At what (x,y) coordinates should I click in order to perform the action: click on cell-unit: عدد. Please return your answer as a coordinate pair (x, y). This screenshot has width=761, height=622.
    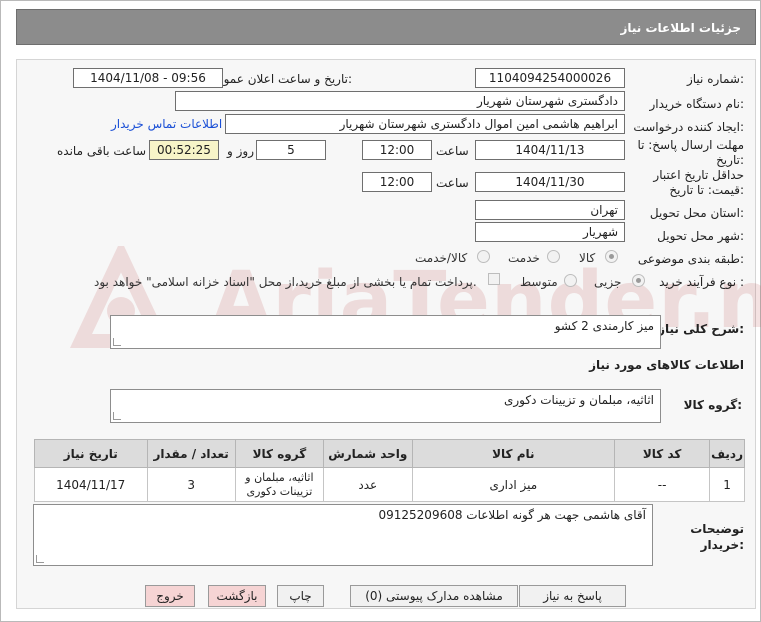
    Looking at the image, I should click on (368, 484).